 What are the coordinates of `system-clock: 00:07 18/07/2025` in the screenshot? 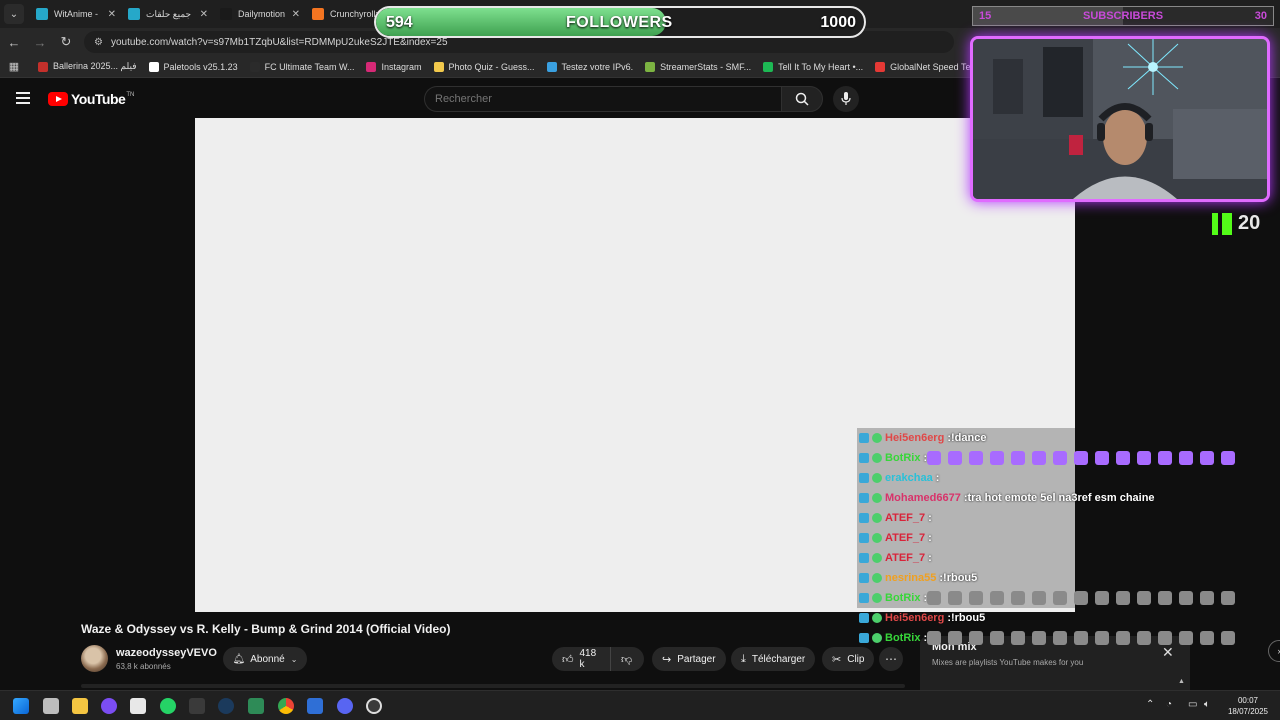 It's located at (1248, 706).